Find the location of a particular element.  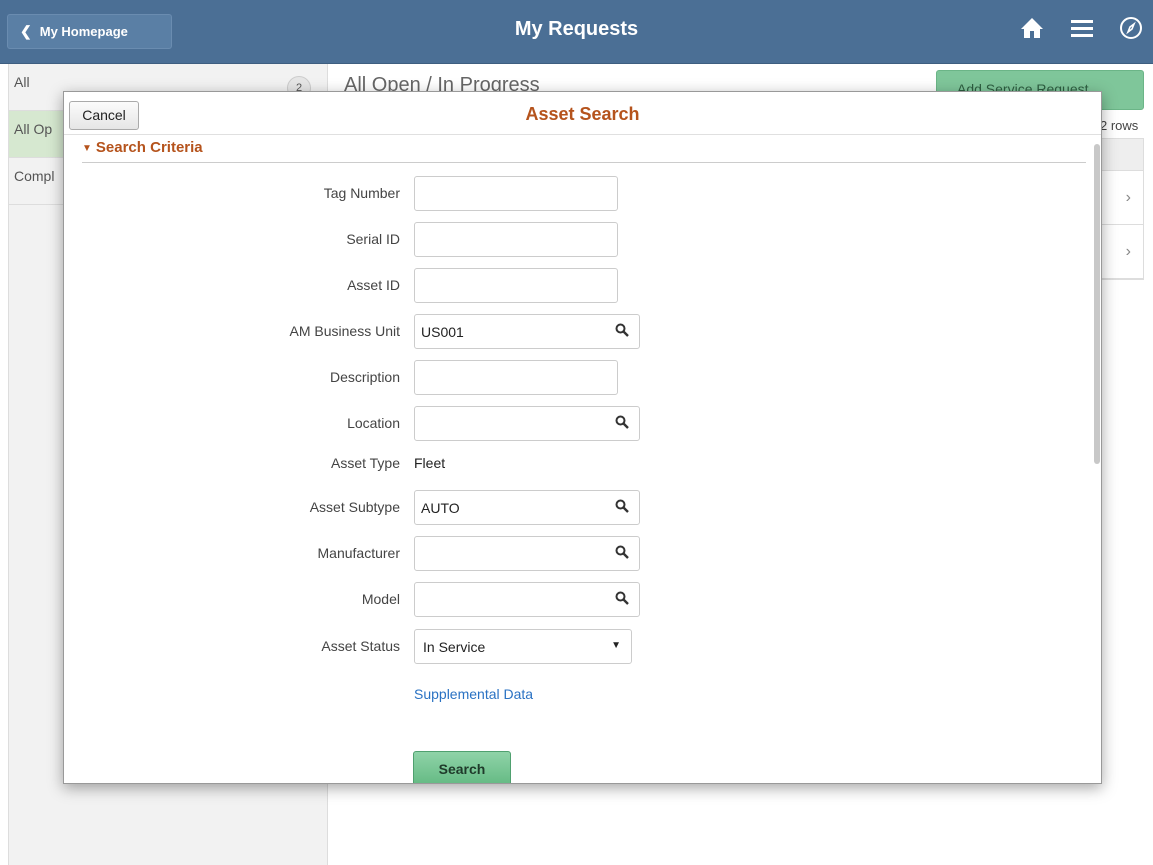

location-row: Location is located at coordinates (414, 424).